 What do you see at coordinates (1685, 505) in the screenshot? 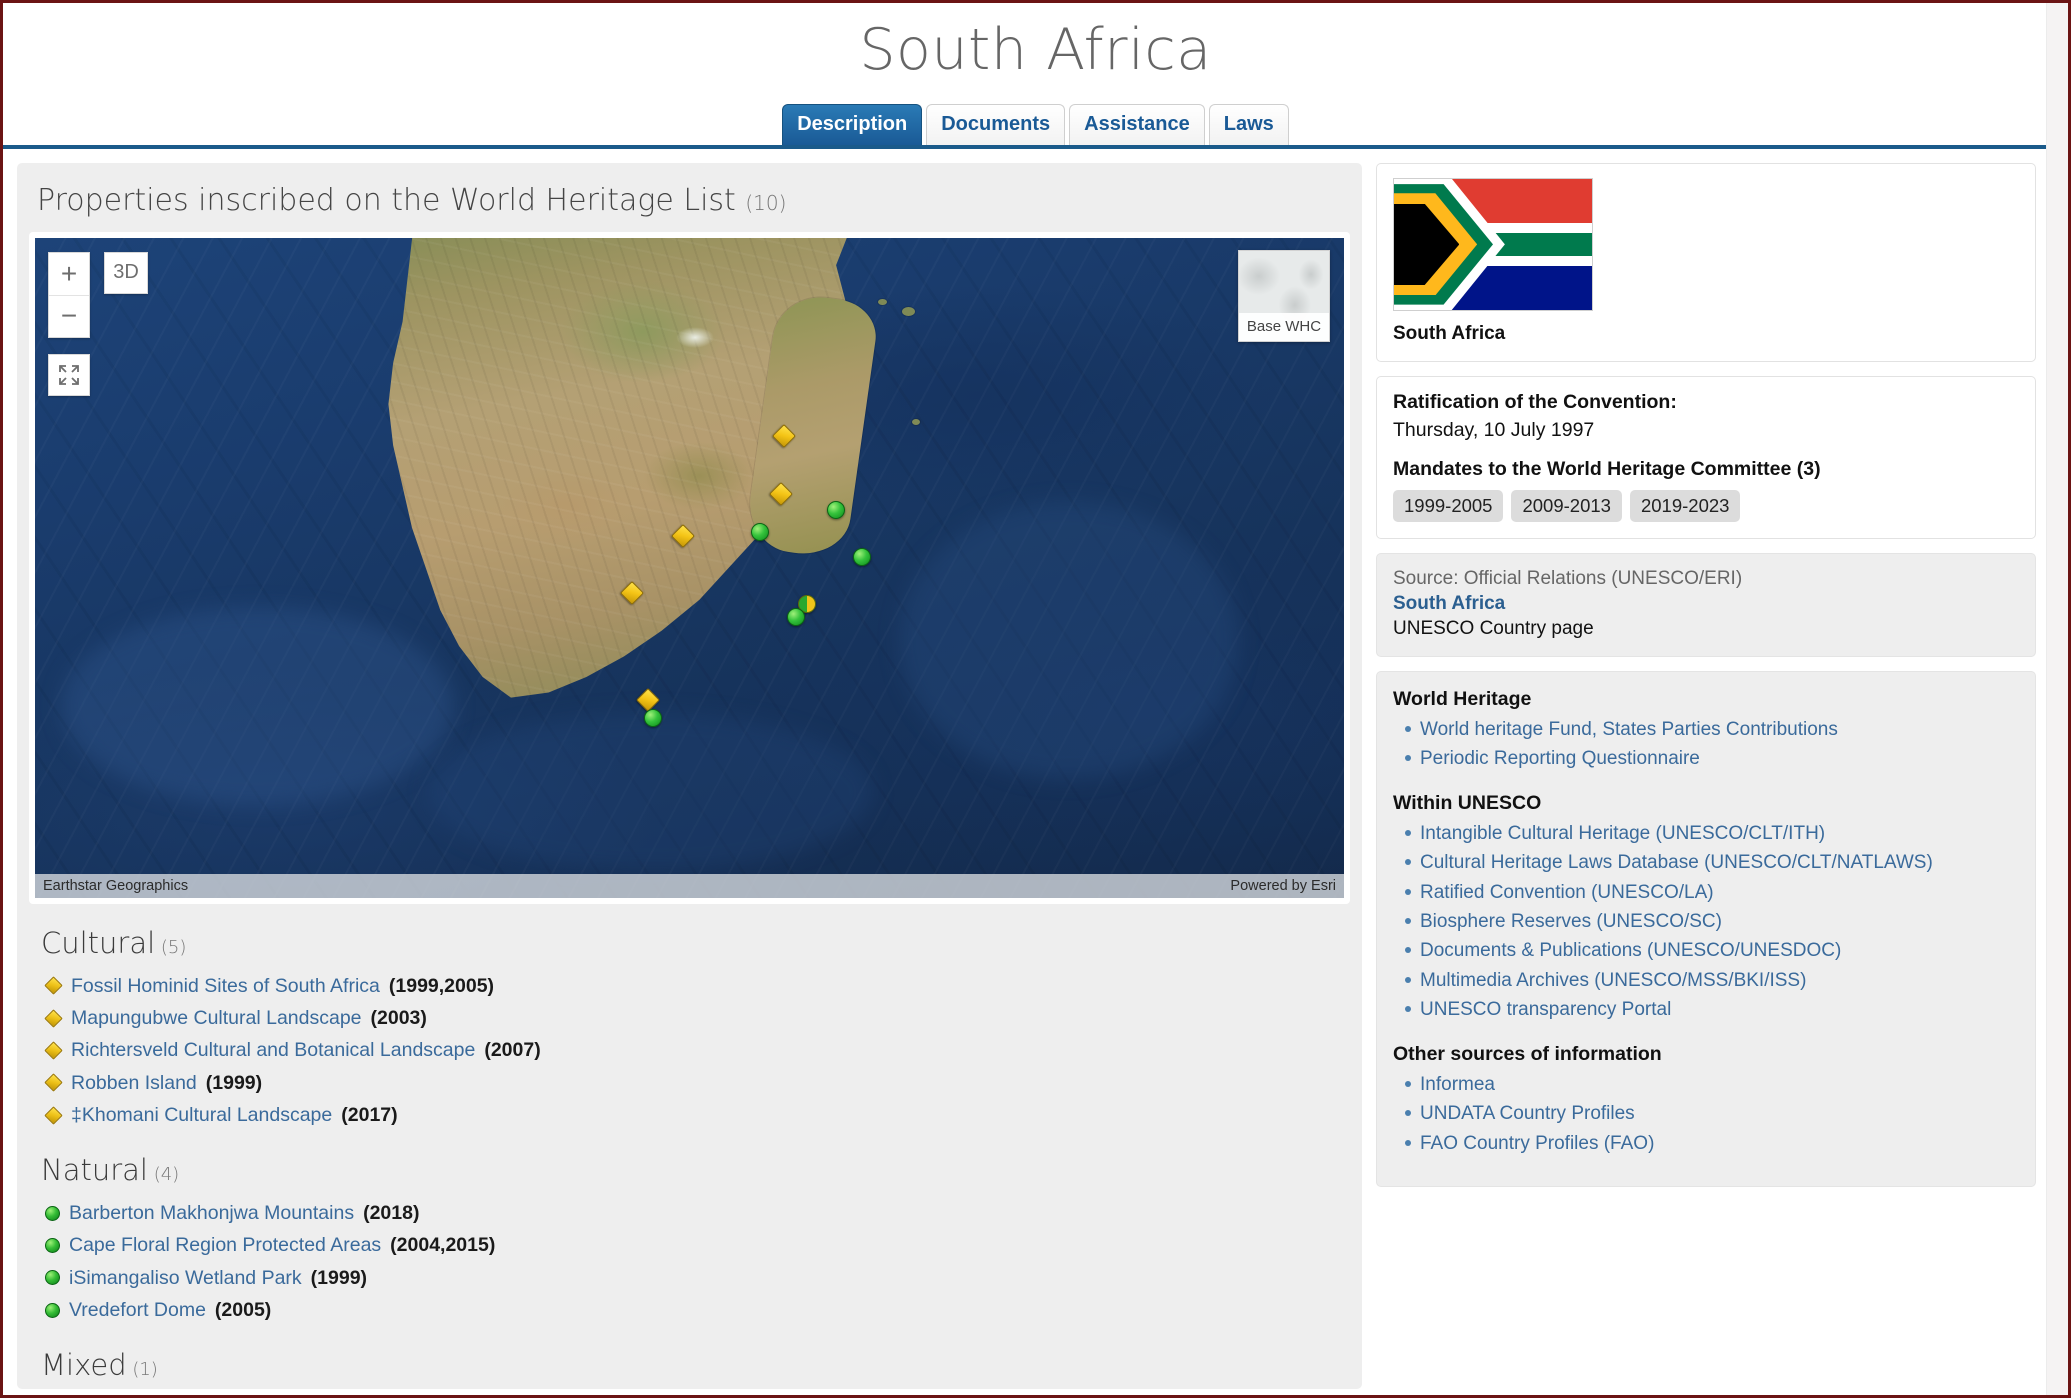
I see `mandate-badge: 2019-2023` at bounding box center [1685, 505].